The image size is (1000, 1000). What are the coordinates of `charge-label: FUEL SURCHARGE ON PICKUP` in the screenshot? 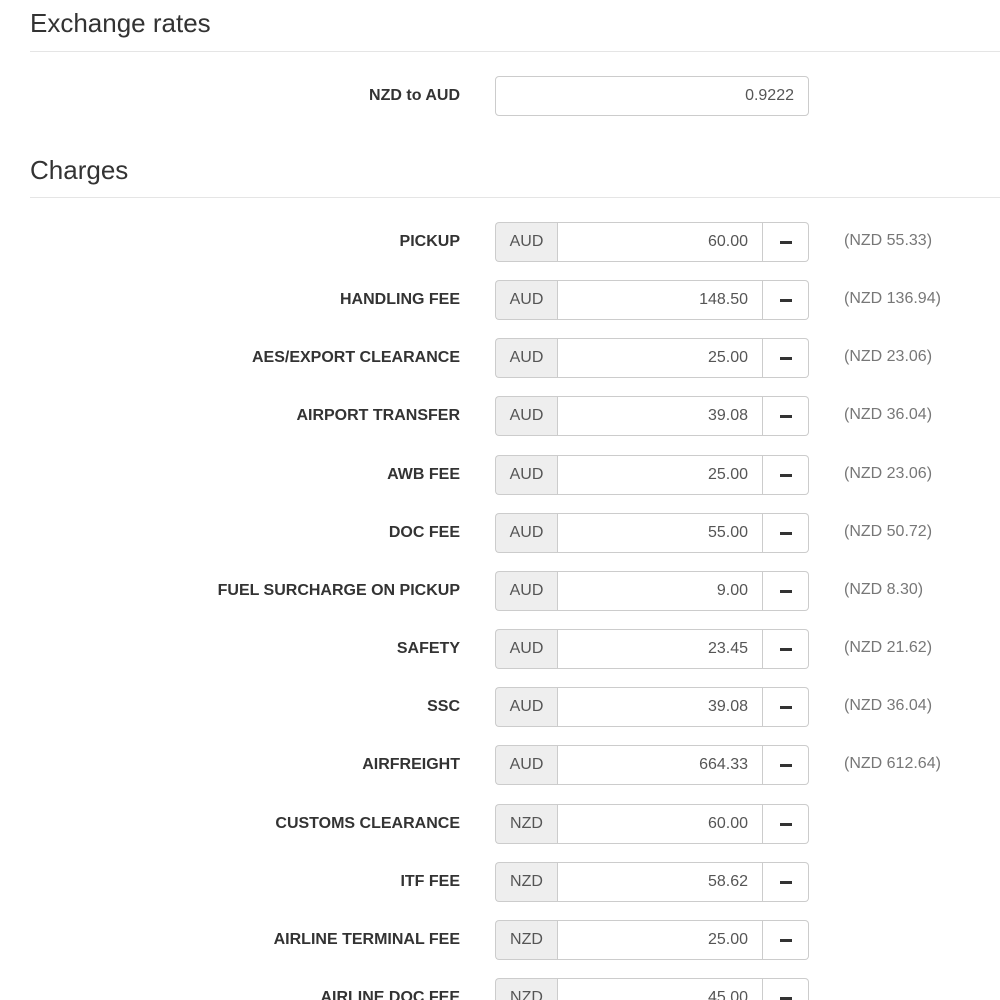 It's located at (338, 590).